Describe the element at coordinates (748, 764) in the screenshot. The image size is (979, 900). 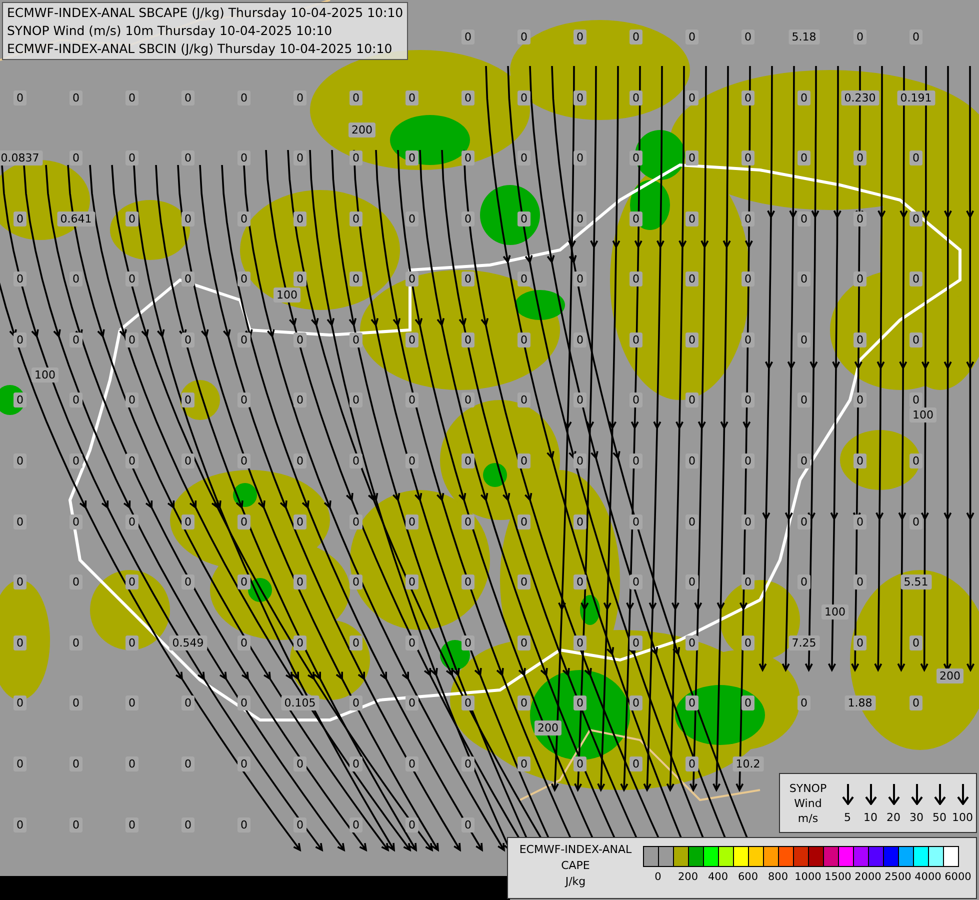
I see `station-value: 10.2` at that location.